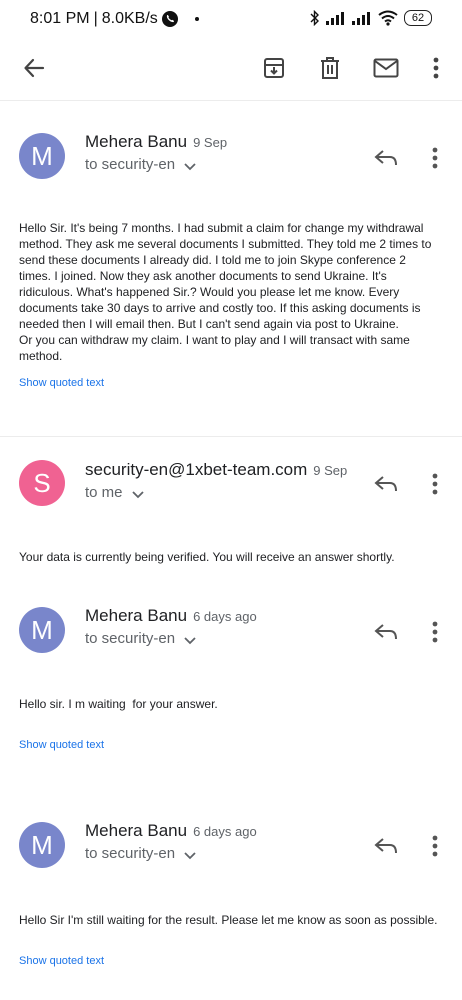  I want to click on message-header: Mehera Banu 9 Sep, so click(156, 142).